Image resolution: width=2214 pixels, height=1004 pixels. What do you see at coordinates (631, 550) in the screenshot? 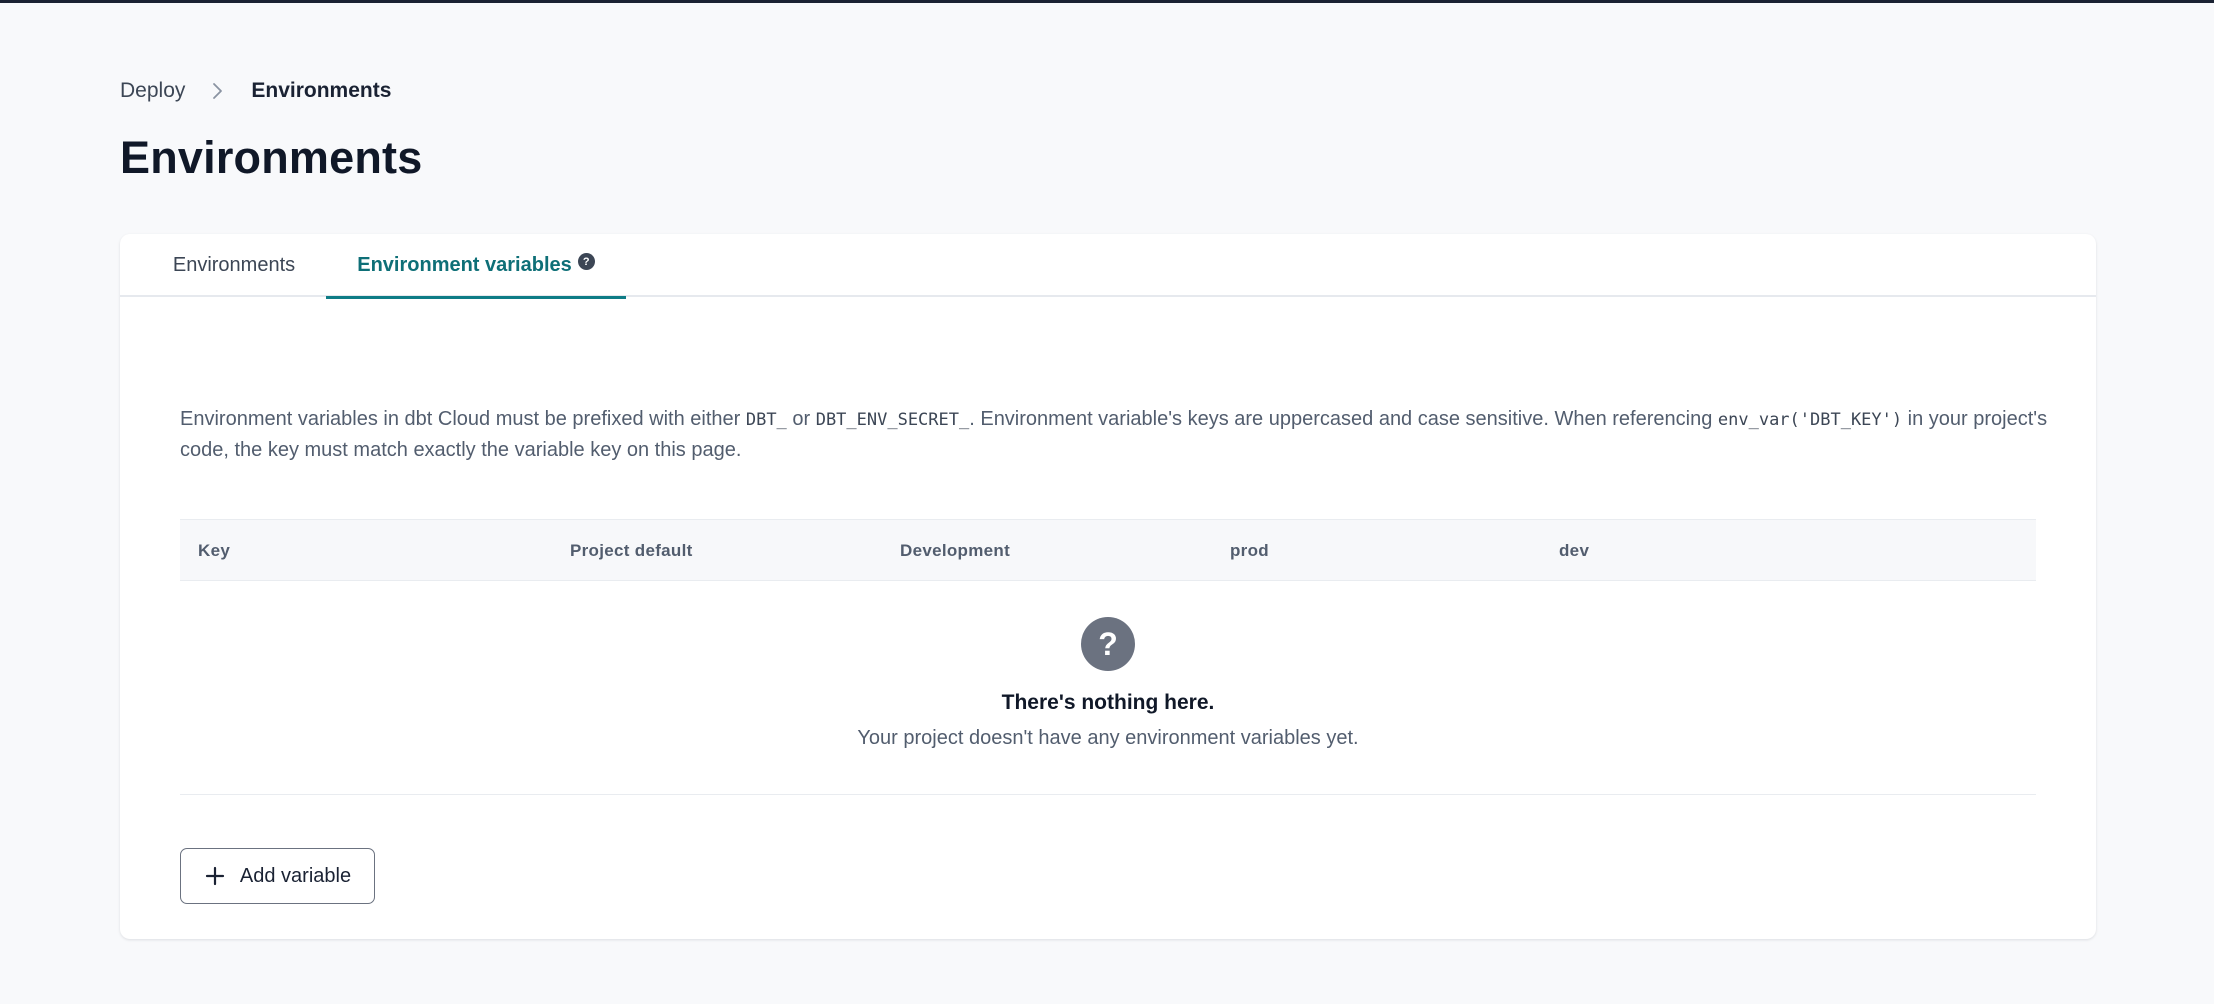
I see `column-header-project-default: Project default` at bounding box center [631, 550].